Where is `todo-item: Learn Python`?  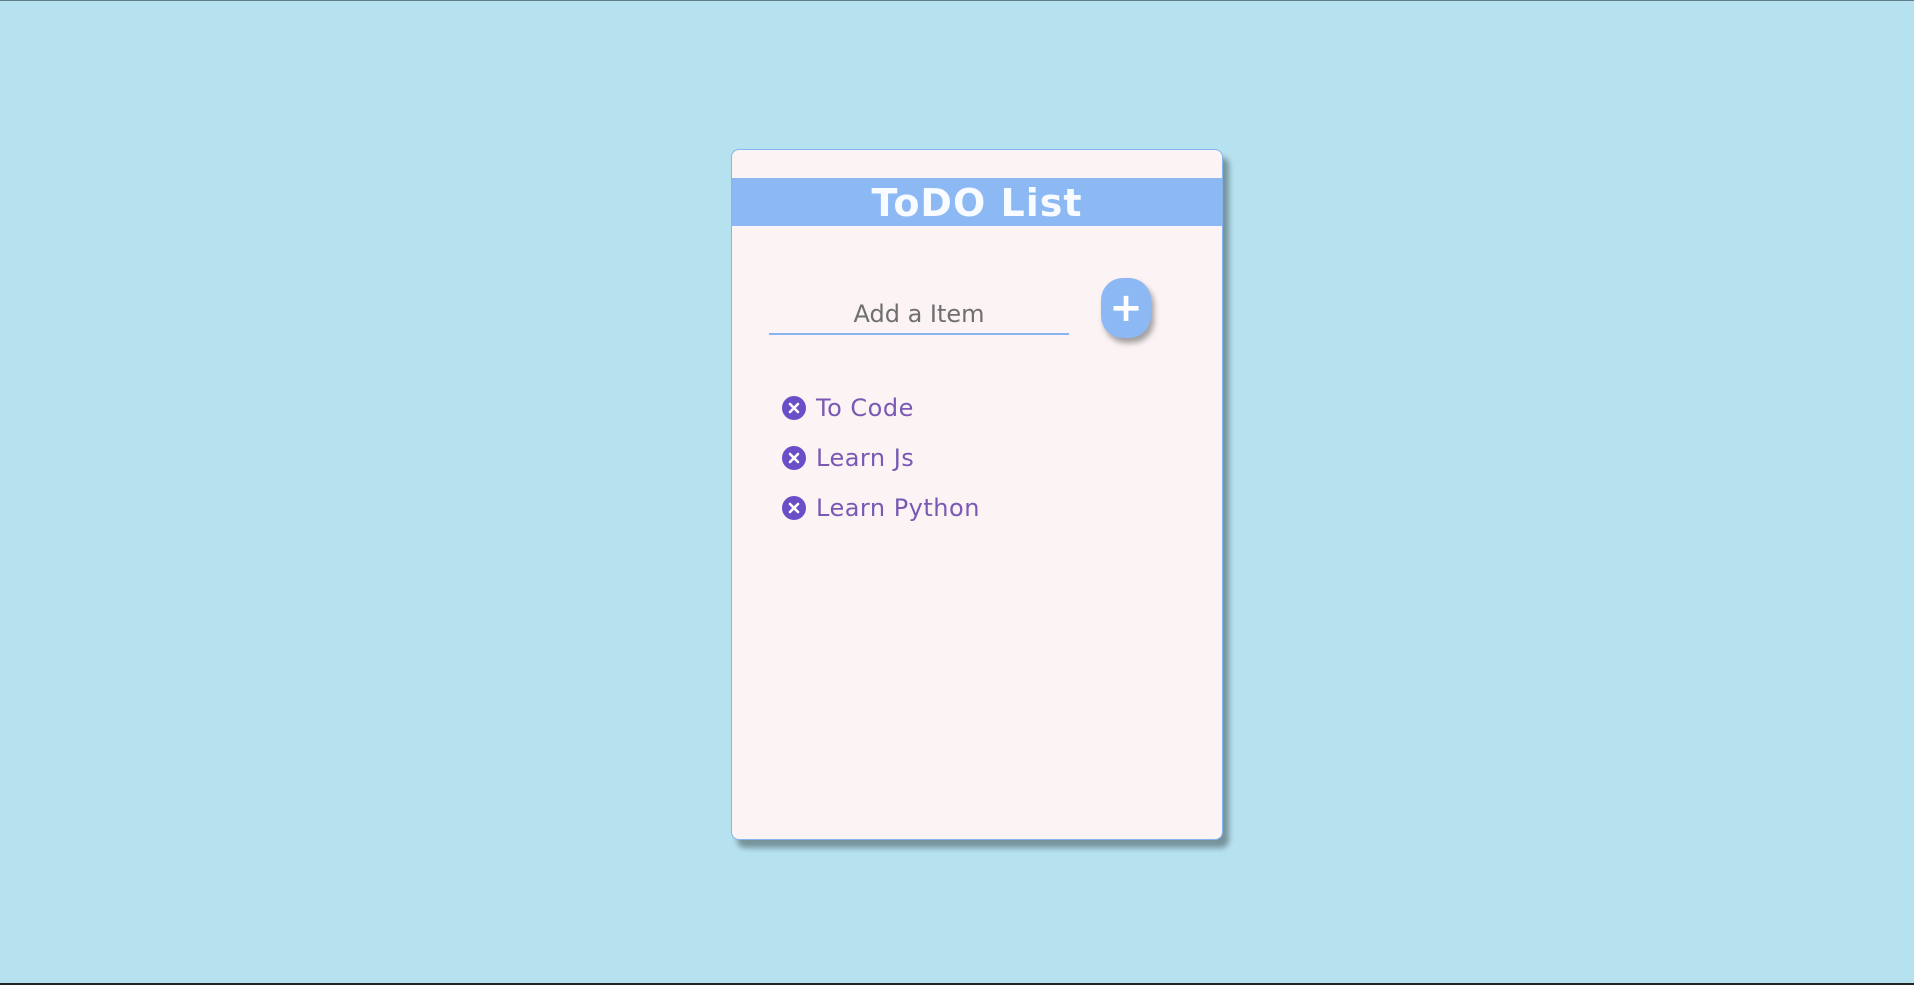
todo-item: Learn Python is located at coordinates (881, 508).